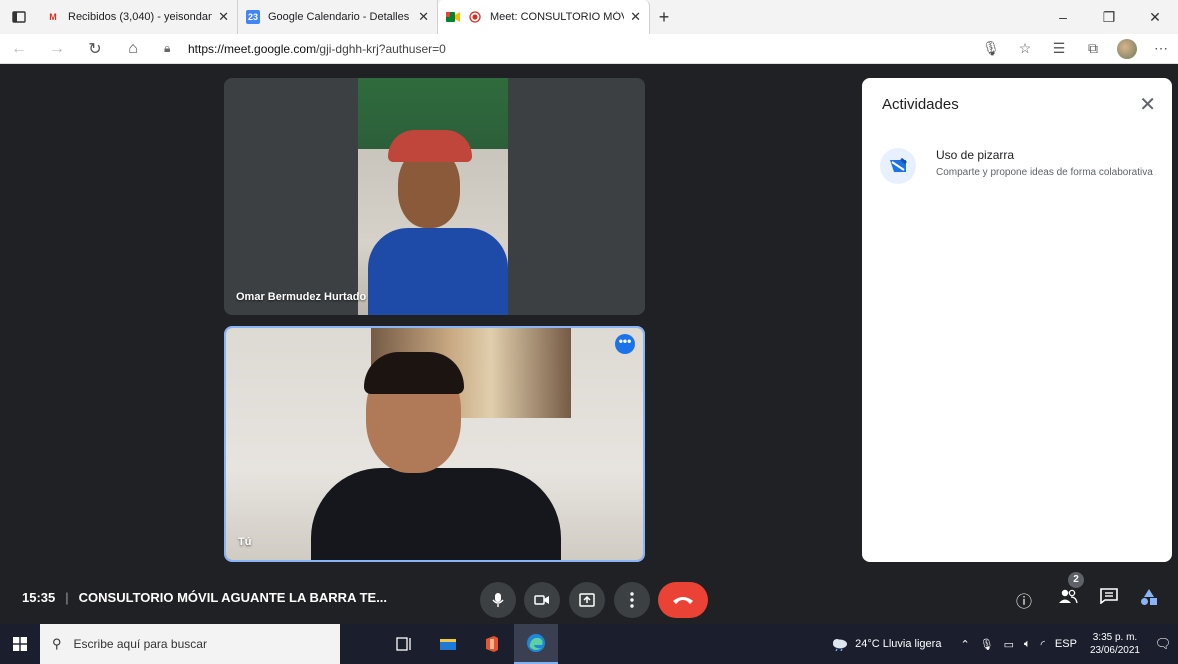  I want to click on minimize-icon: –, so click(1063, 17).